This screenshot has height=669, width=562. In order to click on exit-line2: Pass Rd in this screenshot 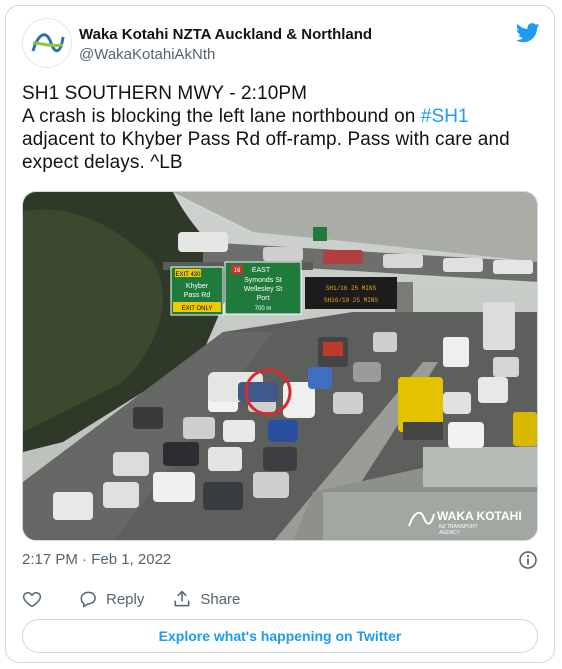, I will do `click(197, 295)`.